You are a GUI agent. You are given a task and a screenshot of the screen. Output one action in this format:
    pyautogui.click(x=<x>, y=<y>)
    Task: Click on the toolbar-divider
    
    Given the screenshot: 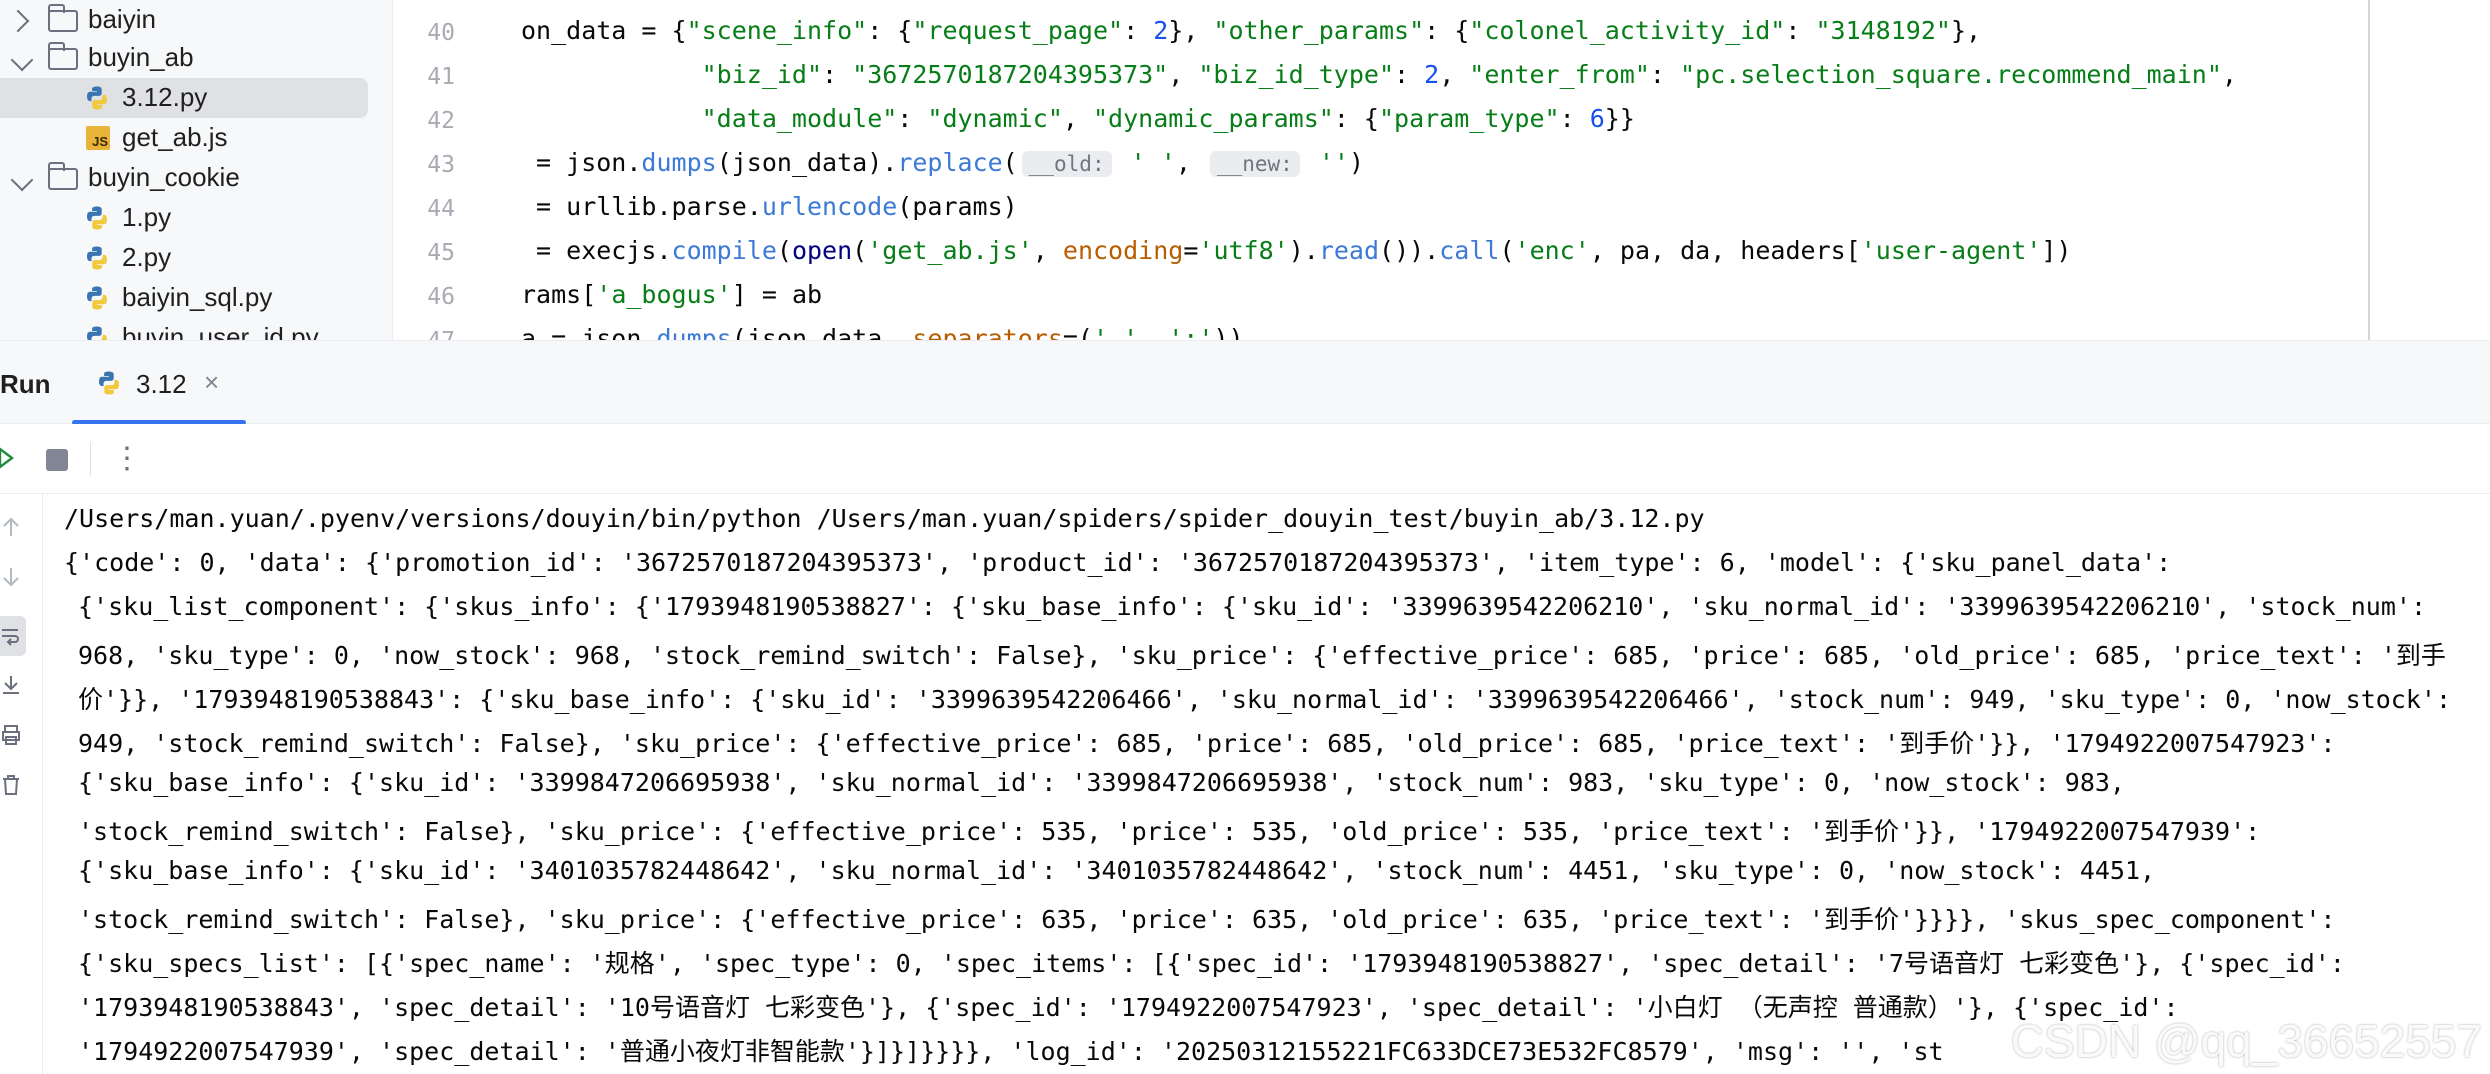 What is the action you would take?
    pyautogui.click(x=90, y=459)
    